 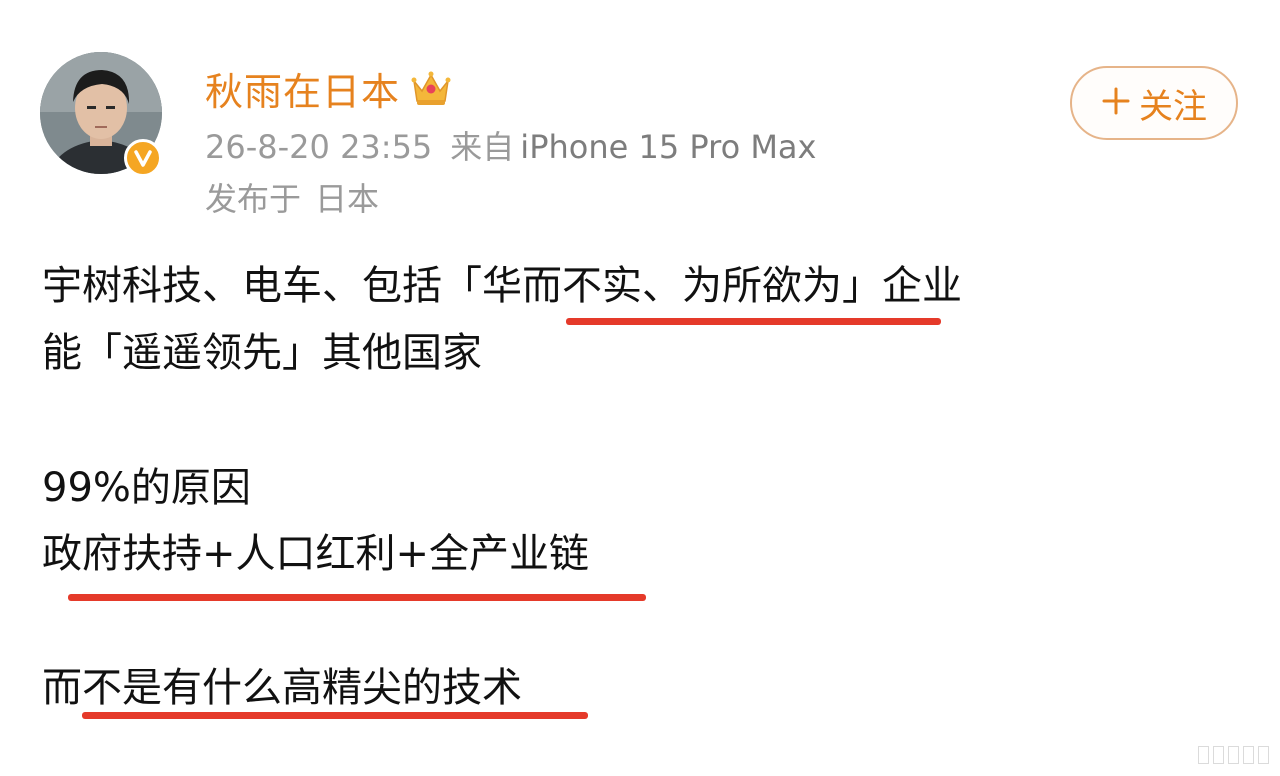 I want to click on post-meta: 26-8-20 23:55 来自 iPhone 15 Pro Max, so click(x=510, y=147).